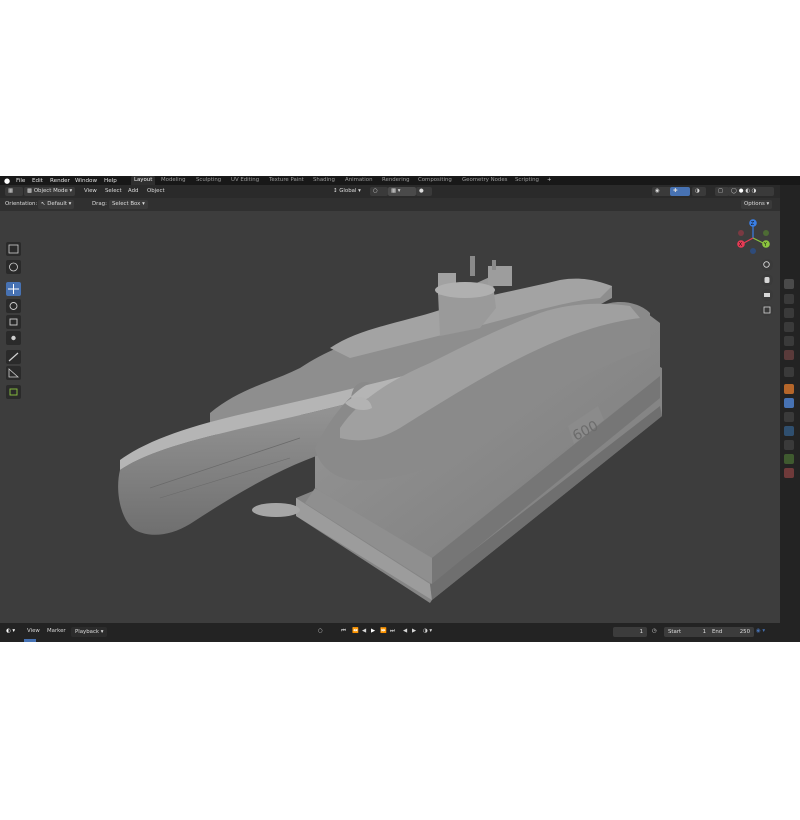 The height and width of the screenshot is (820, 800). I want to click on hand-icon, so click(767, 280).